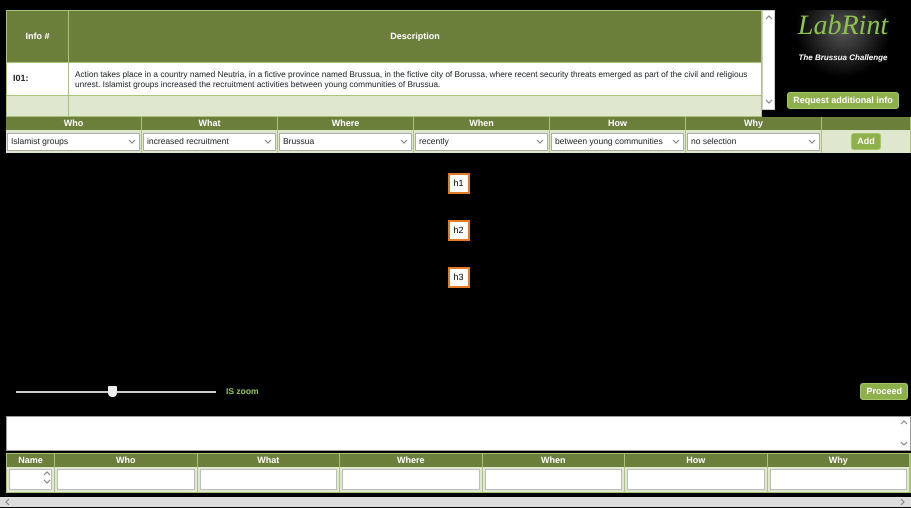 The height and width of the screenshot is (508, 911). I want to click on dropdown: increased recruitment, so click(209, 141).